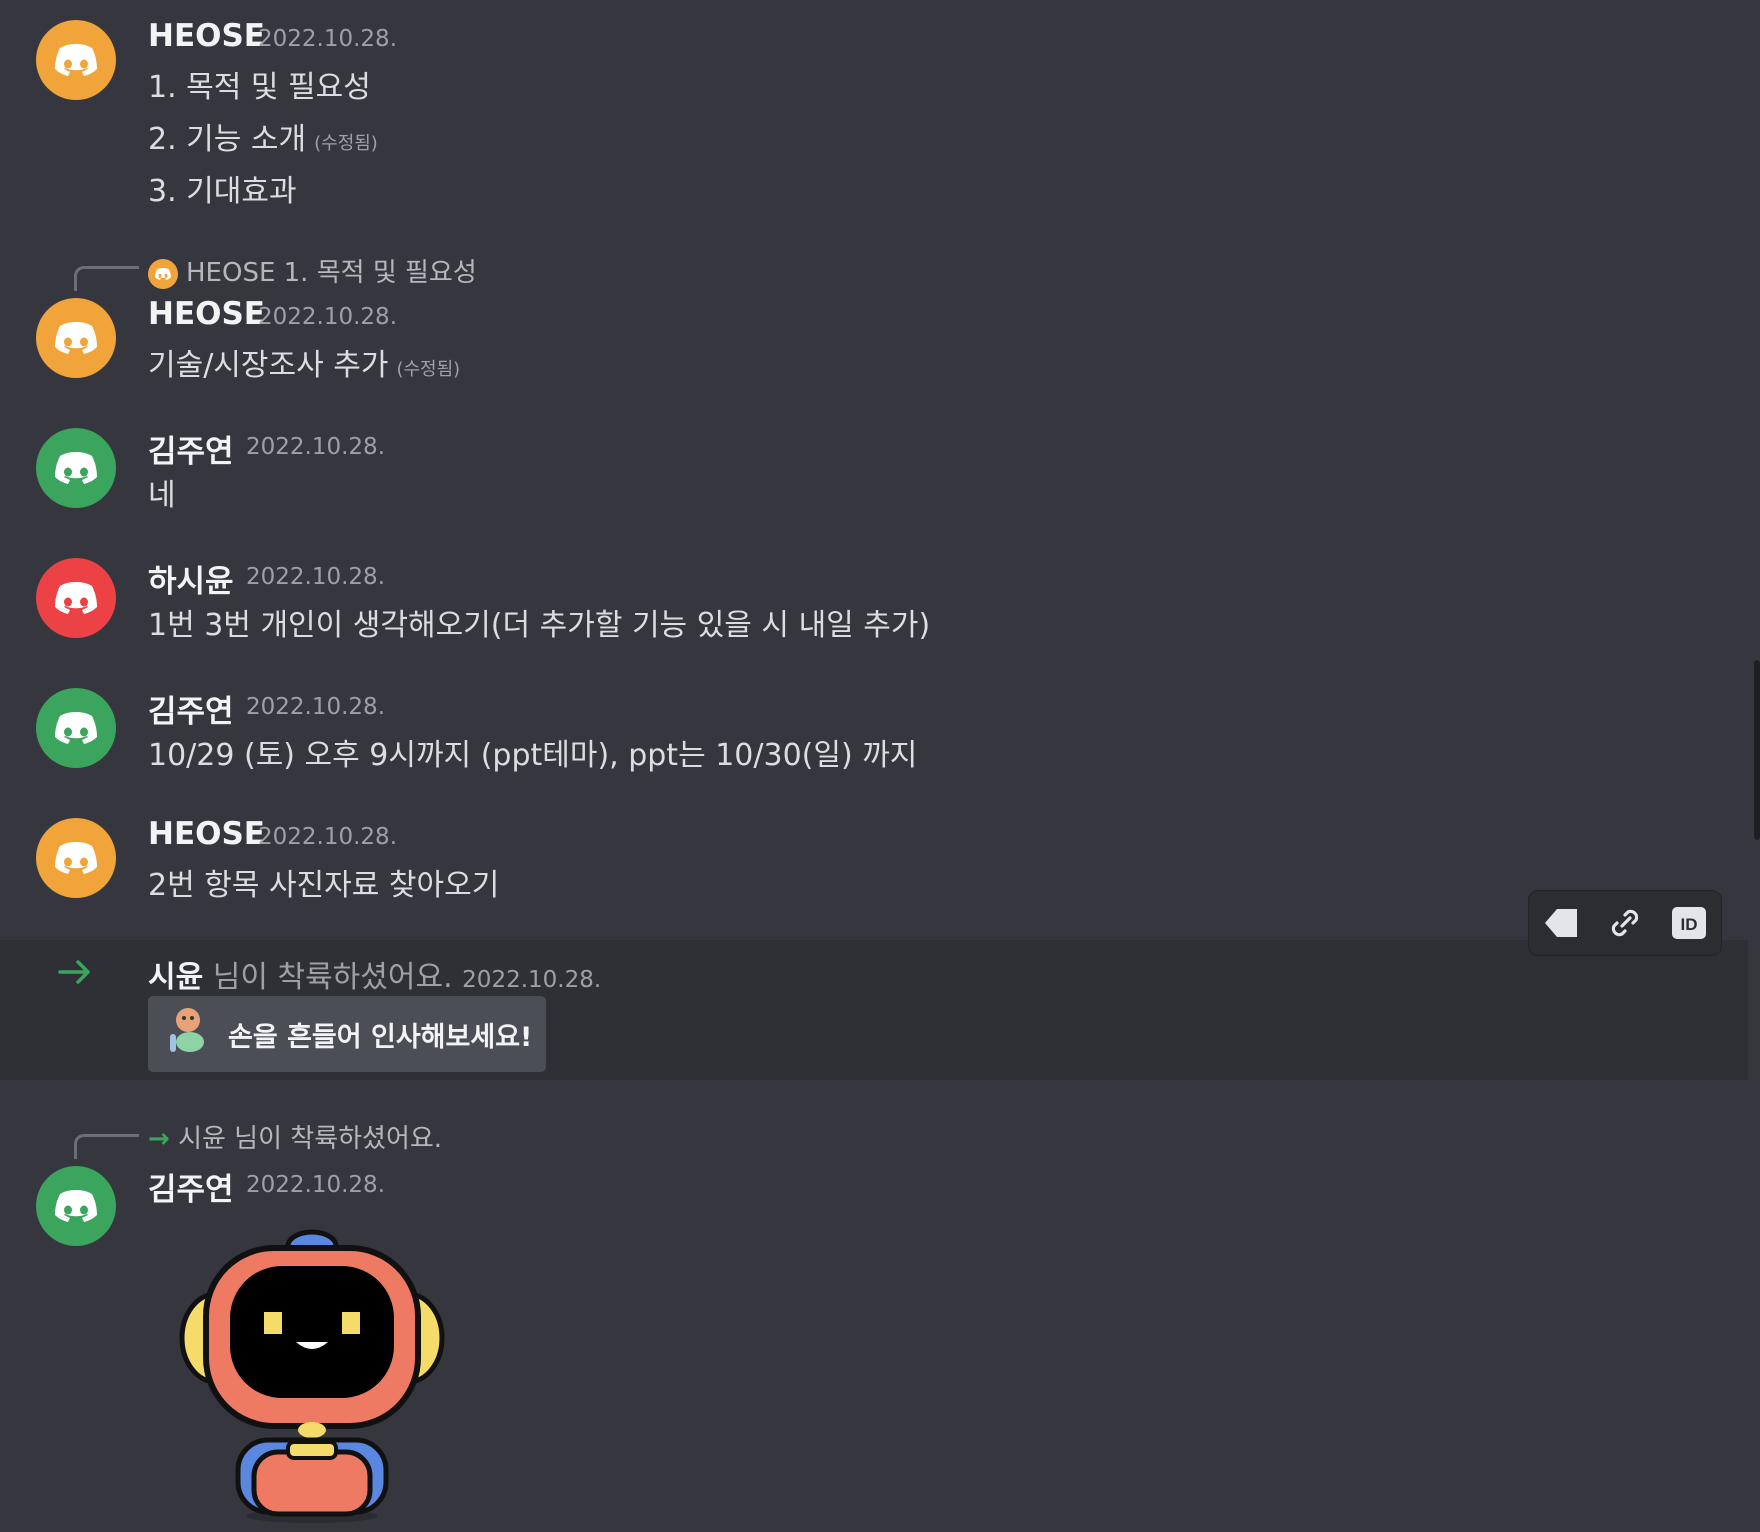 This screenshot has width=1760, height=1532. I want to click on message-hover-toolbar: ID, so click(1625, 923).